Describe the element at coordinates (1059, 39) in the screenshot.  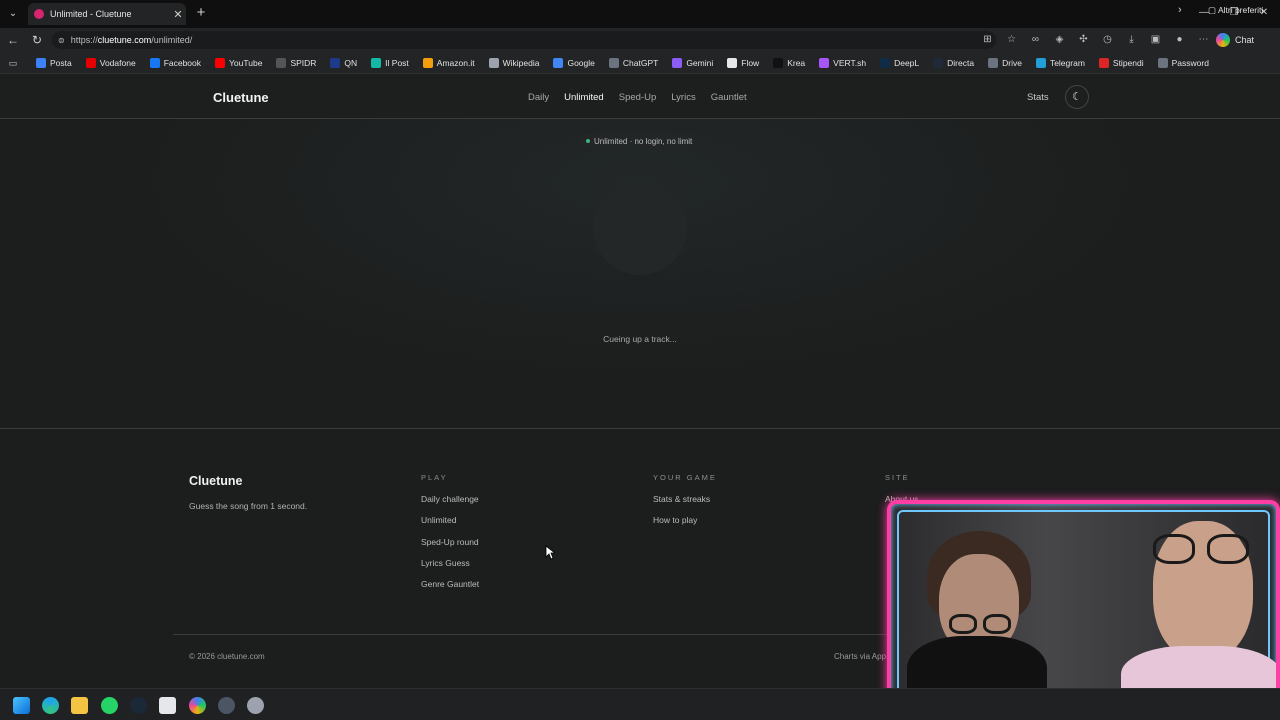
I see `extension-shield-icon: ◈` at that location.